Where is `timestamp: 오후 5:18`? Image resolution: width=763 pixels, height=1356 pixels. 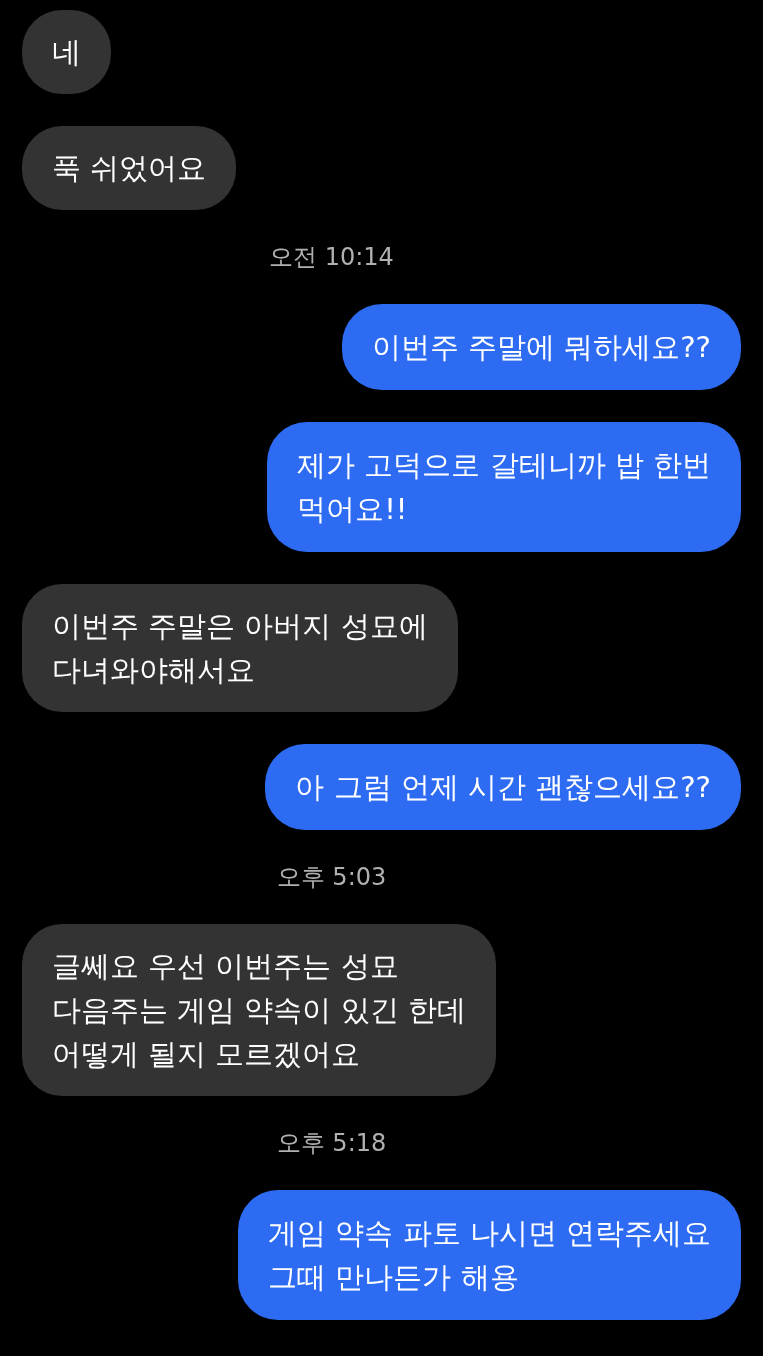 timestamp: 오후 5:18 is located at coordinates (331, 1143).